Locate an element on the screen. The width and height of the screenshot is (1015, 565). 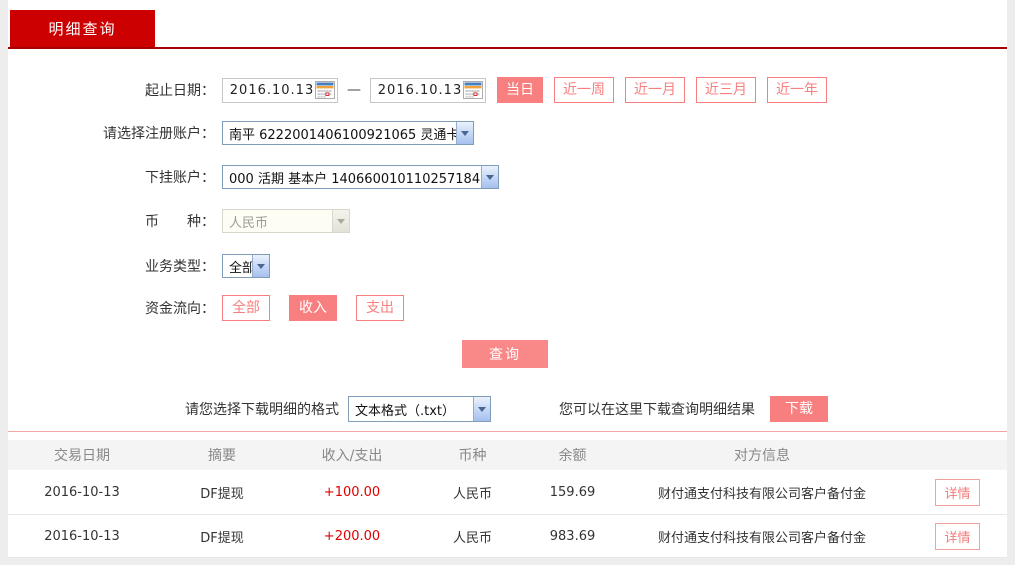
quick-button-today: 当日 is located at coordinates (520, 90).